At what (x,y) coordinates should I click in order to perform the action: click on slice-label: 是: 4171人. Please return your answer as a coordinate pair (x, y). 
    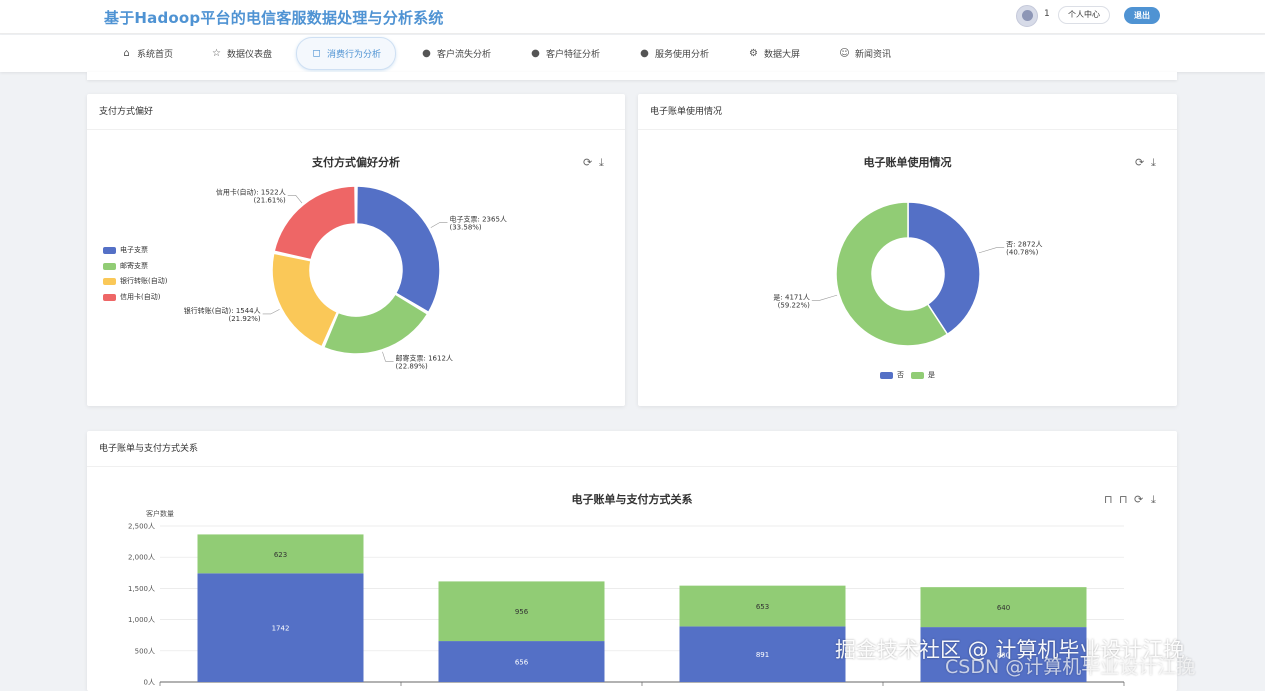
    Looking at the image, I should click on (791, 297).